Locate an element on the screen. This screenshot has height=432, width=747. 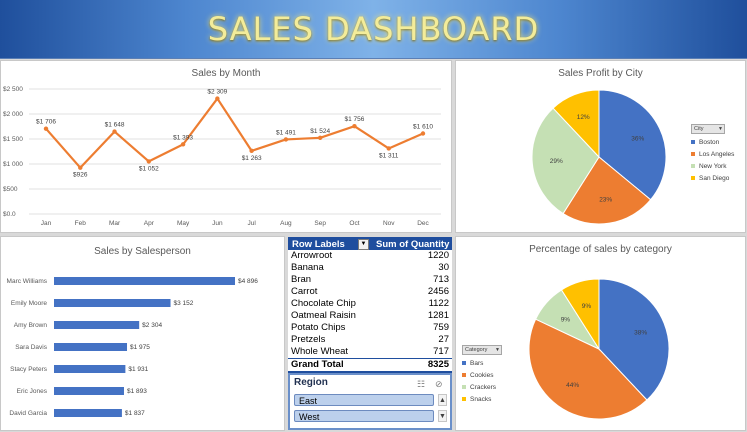
legend-item: San Diego is located at coordinates (712, 178).